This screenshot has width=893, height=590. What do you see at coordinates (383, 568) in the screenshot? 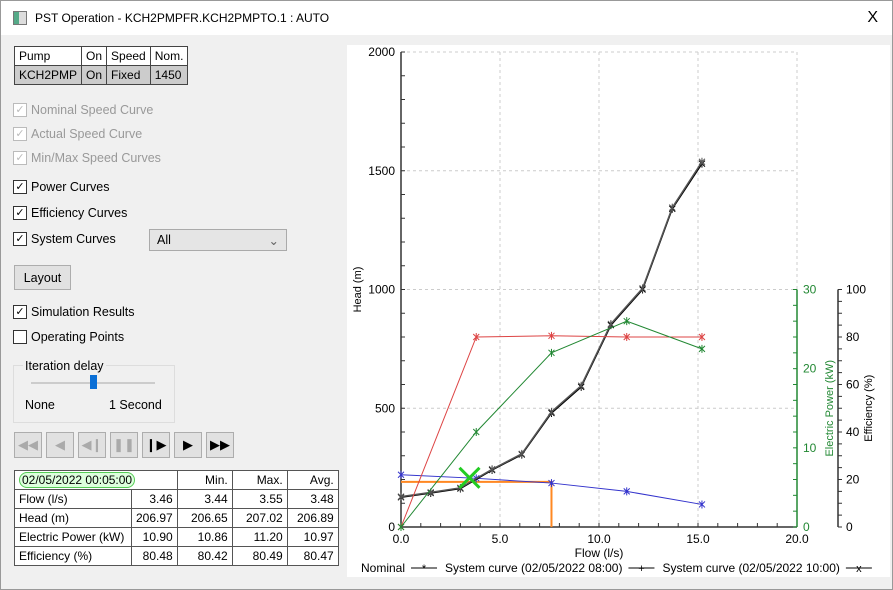
I see `legend-label: Nominal` at bounding box center [383, 568].